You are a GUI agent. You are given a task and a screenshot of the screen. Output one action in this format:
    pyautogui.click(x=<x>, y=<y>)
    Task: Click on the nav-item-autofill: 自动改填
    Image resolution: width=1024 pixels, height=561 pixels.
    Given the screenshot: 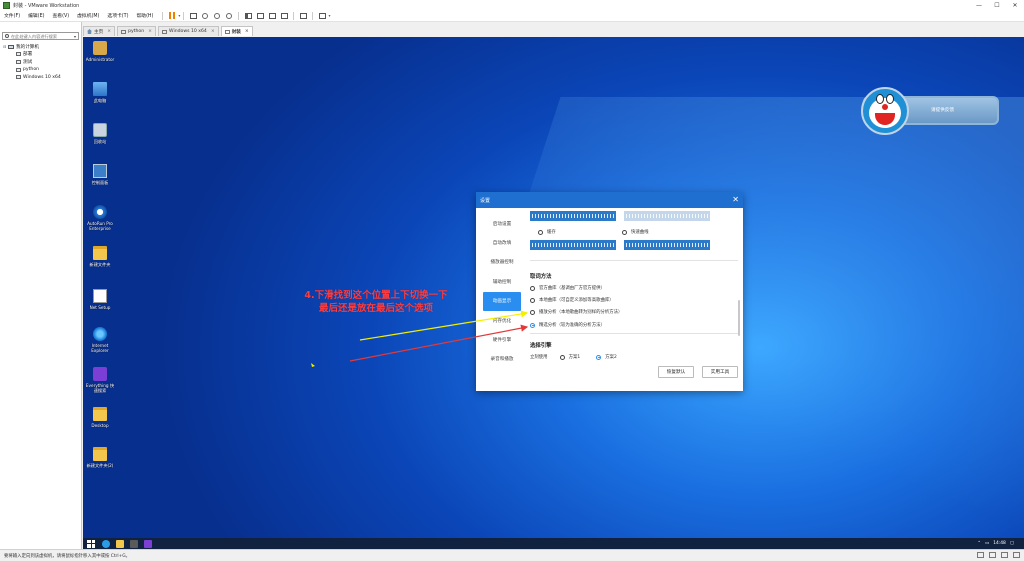 What is the action you would take?
    pyautogui.click(x=502, y=242)
    